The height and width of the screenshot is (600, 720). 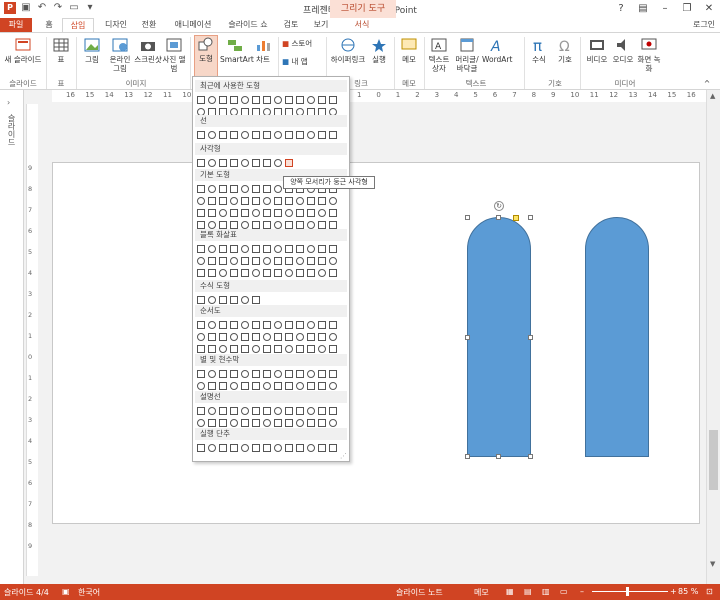 What do you see at coordinates (649, 55) in the screenshot?
I see `screen-recording-button: 화면 녹화` at bounding box center [649, 55].